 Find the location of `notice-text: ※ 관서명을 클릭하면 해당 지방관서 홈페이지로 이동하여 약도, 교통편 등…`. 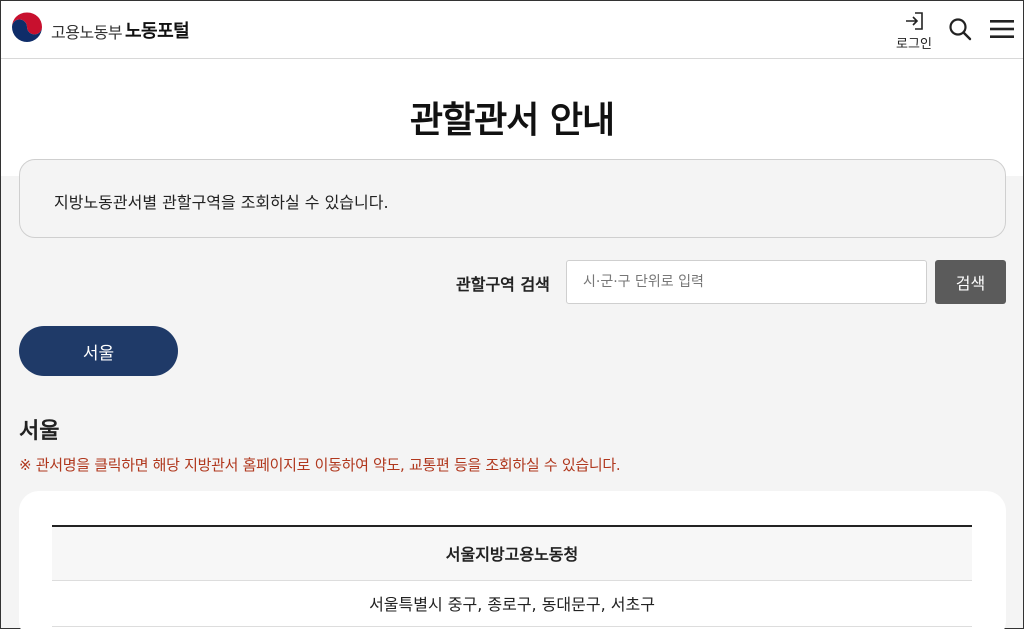

notice-text: ※ 관서명을 클릭하면 해당 지방관서 홈페이지로 이동하여 약도, 교통편 등… is located at coordinates (320, 465).